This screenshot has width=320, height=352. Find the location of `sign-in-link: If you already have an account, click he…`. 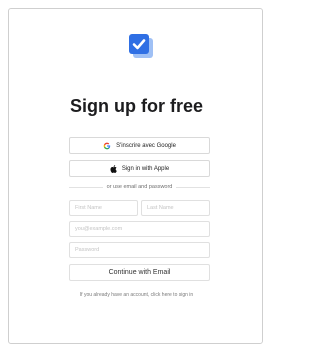

sign-in-link: If you already have an account, click he… is located at coordinates (136, 295).